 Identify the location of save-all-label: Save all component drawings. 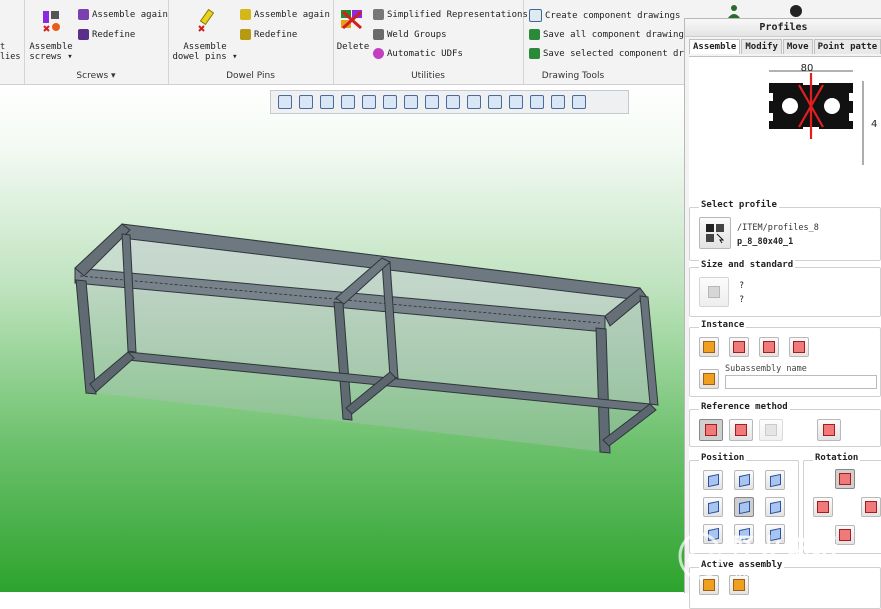
(616, 34).